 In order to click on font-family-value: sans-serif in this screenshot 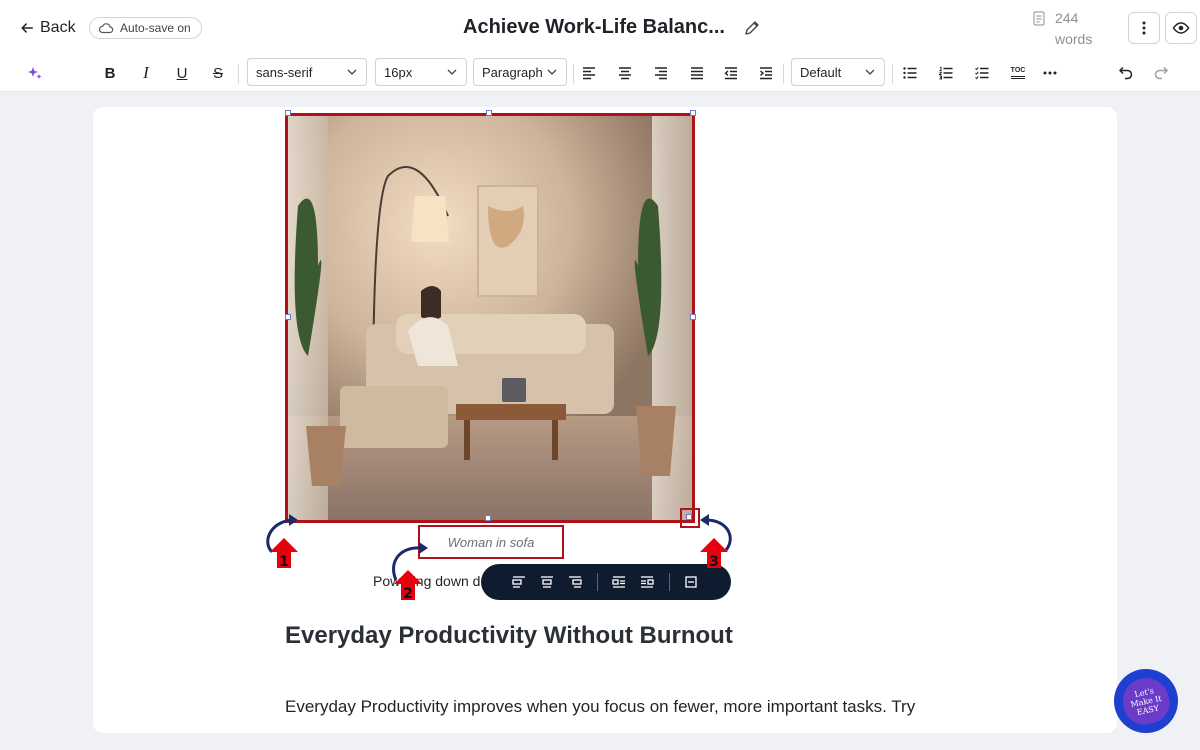, I will do `click(284, 72)`.